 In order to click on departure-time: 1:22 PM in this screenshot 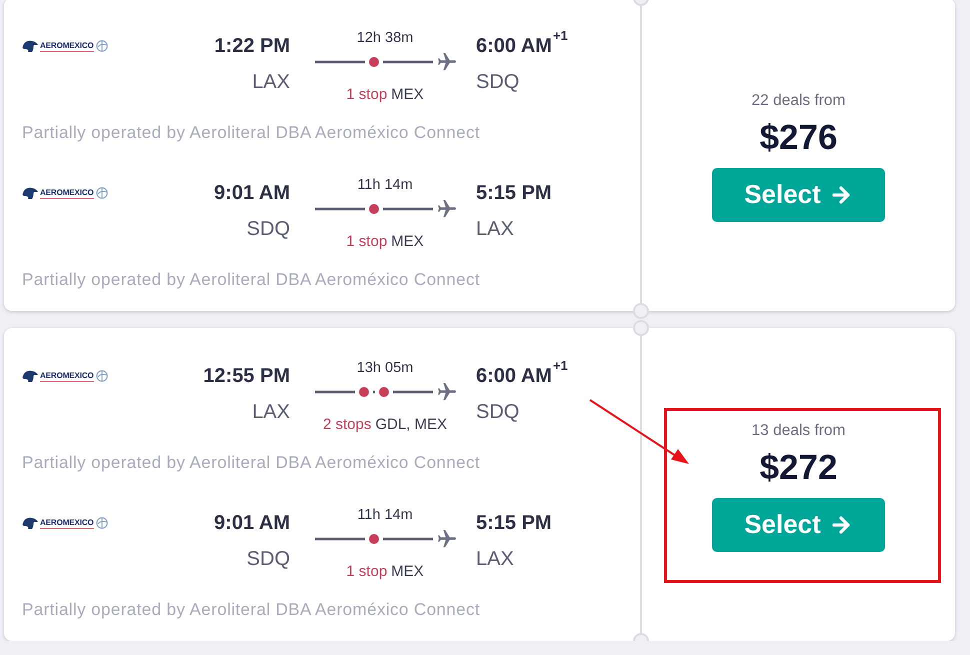, I will do `click(252, 46)`.